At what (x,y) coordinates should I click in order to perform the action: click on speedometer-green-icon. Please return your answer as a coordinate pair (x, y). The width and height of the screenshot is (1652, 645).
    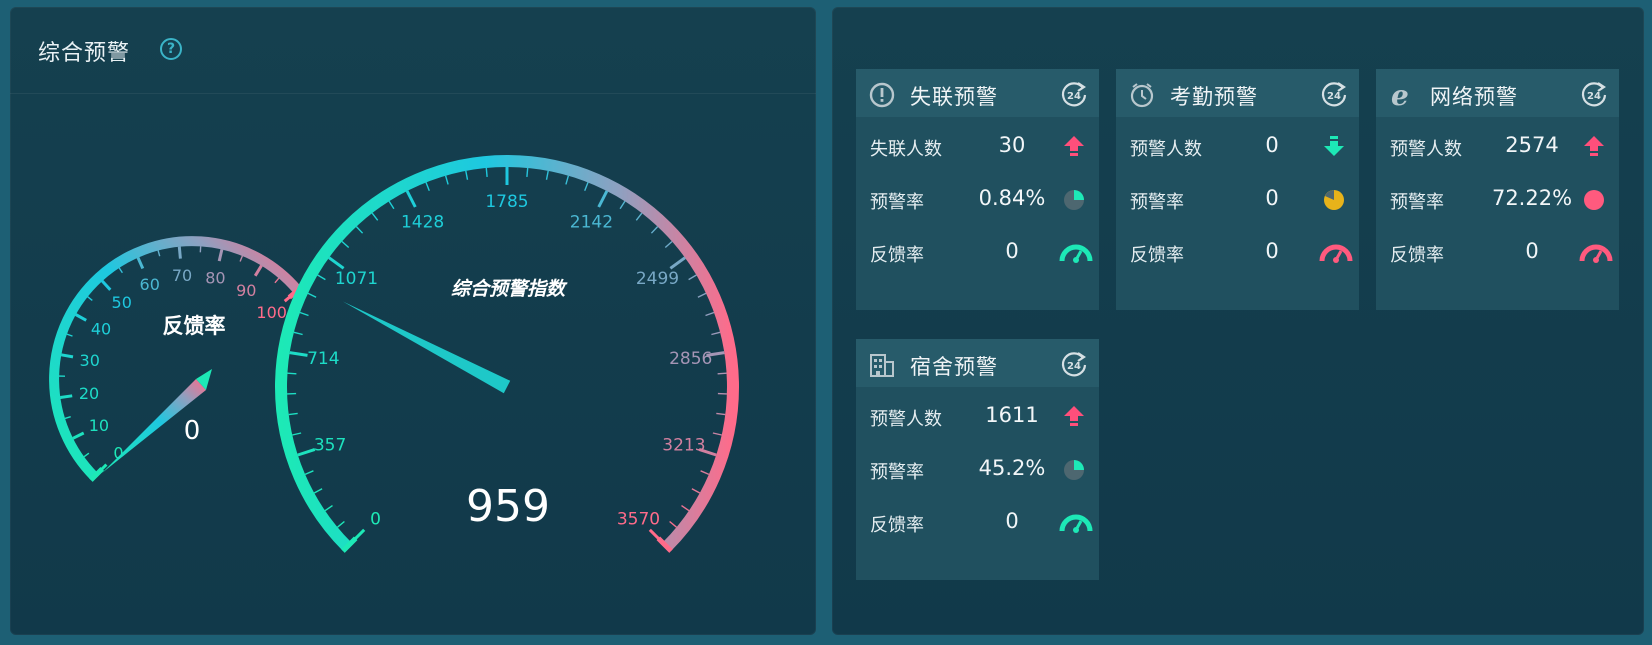
    Looking at the image, I should click on (1076, 253).